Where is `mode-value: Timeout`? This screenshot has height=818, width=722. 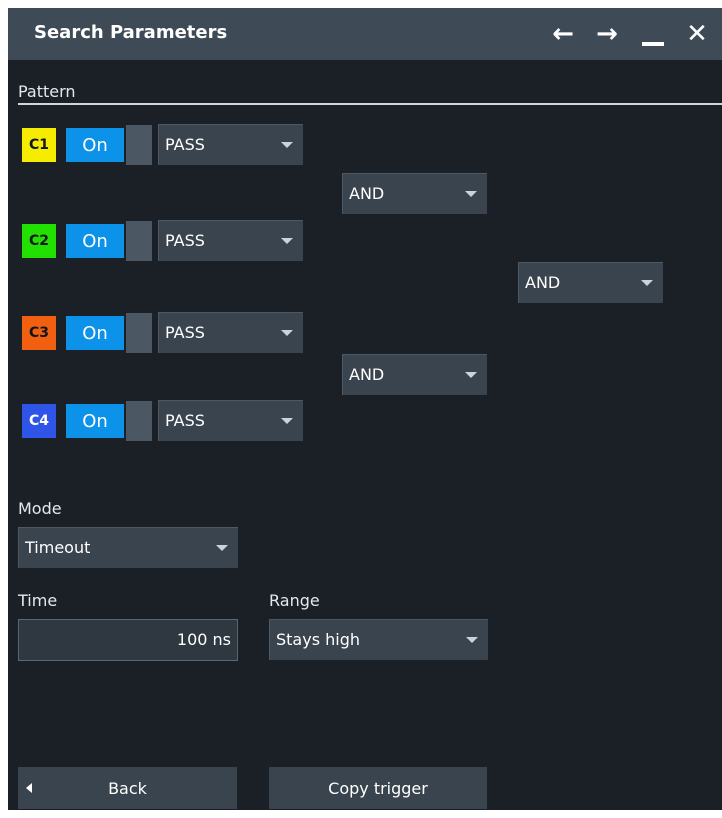 mode-value: Timeout is located at coordinates (58, 547).